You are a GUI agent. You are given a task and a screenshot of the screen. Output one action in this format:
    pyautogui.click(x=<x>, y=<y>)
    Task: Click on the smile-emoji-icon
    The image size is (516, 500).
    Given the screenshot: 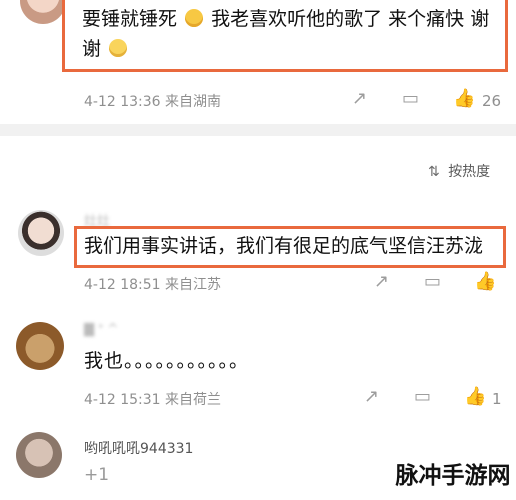 What is the action you would take?
    pyautogui.click(x=118, y=48)
    